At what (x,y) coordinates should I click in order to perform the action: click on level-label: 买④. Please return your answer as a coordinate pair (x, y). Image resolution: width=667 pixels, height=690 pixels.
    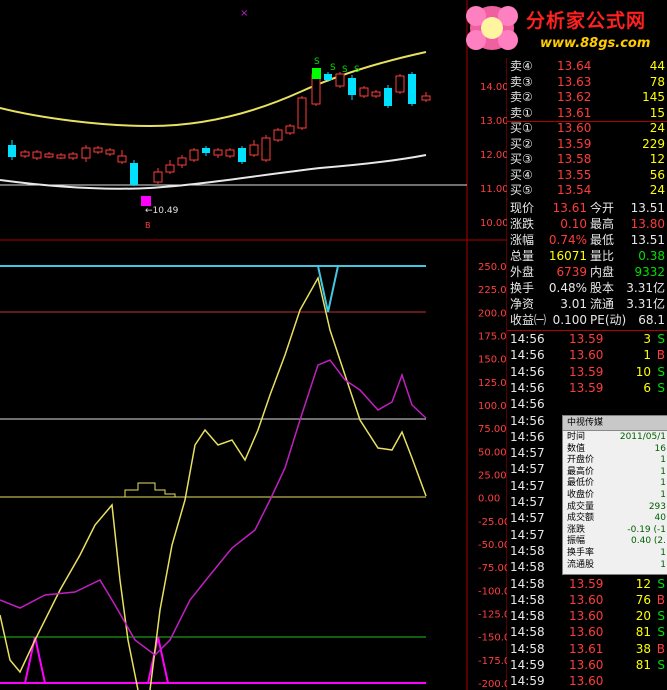
    Looking at the image, I should click on (521, 174).